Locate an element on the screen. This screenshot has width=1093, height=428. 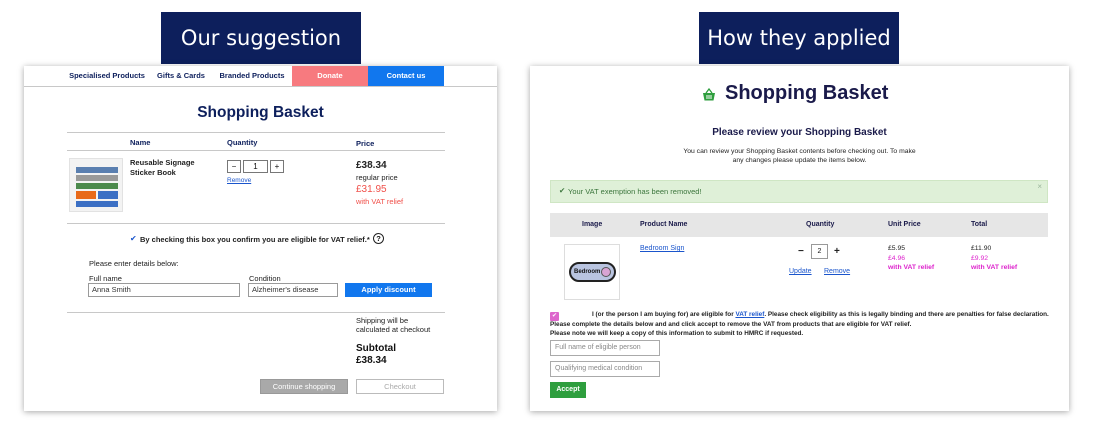
column-product-name: Product Name is located at coordinates (664, 224).